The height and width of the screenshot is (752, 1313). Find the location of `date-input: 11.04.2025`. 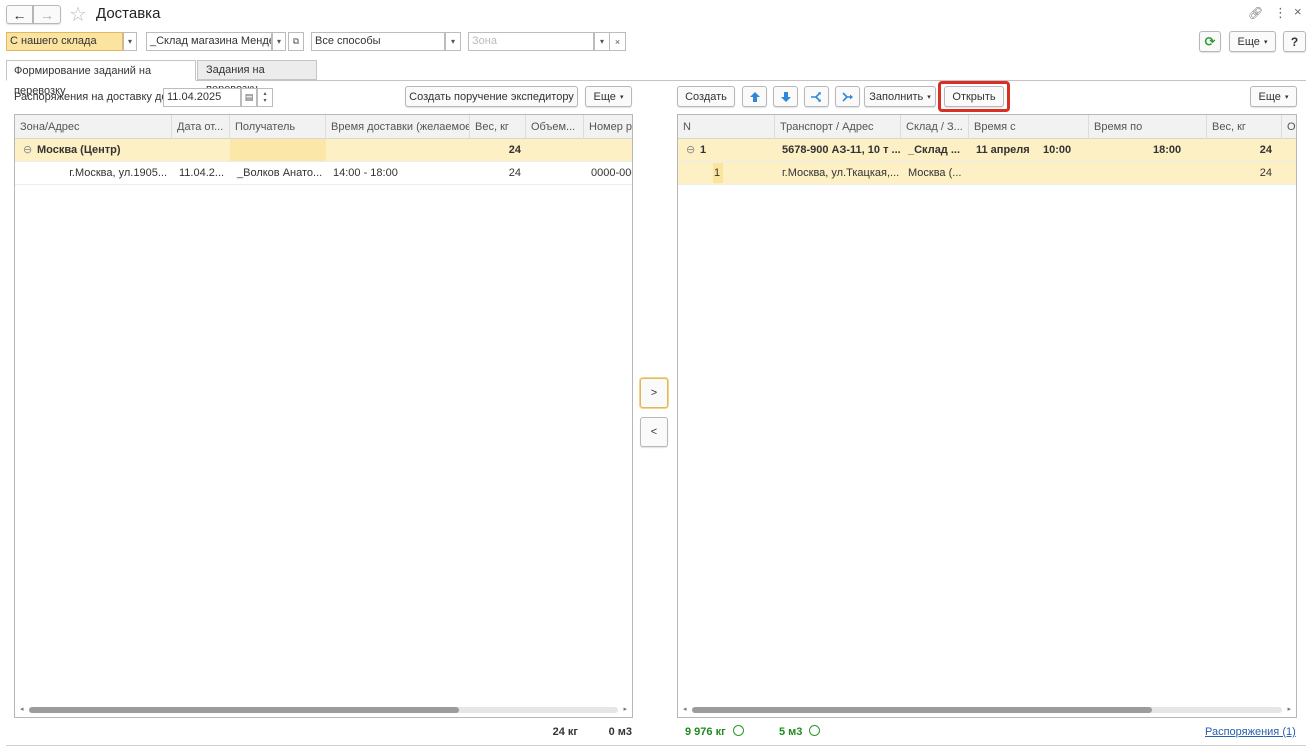

date-input: 11.04.2025 is located at coordinates (202, 97).